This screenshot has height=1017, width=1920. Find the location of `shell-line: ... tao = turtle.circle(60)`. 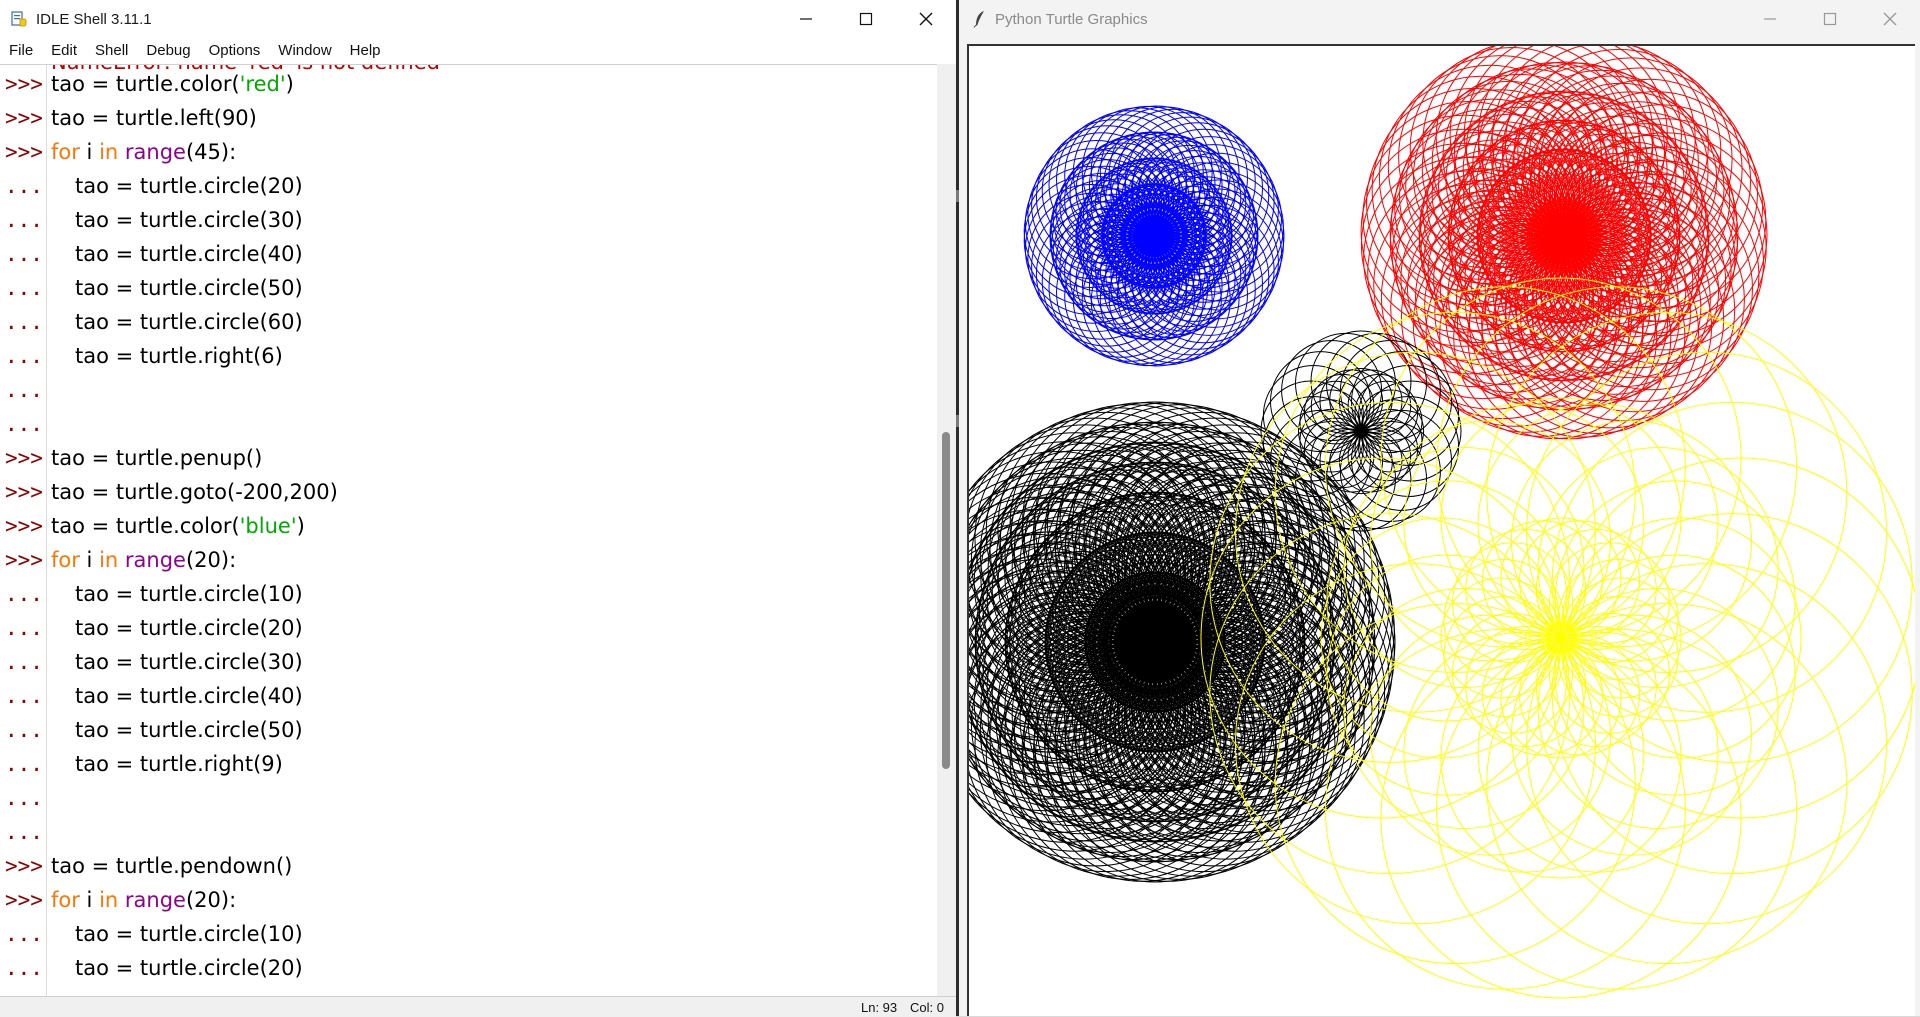

shell-line: ... tao = turtle.circle(60) is located at coordinates (468, 322).